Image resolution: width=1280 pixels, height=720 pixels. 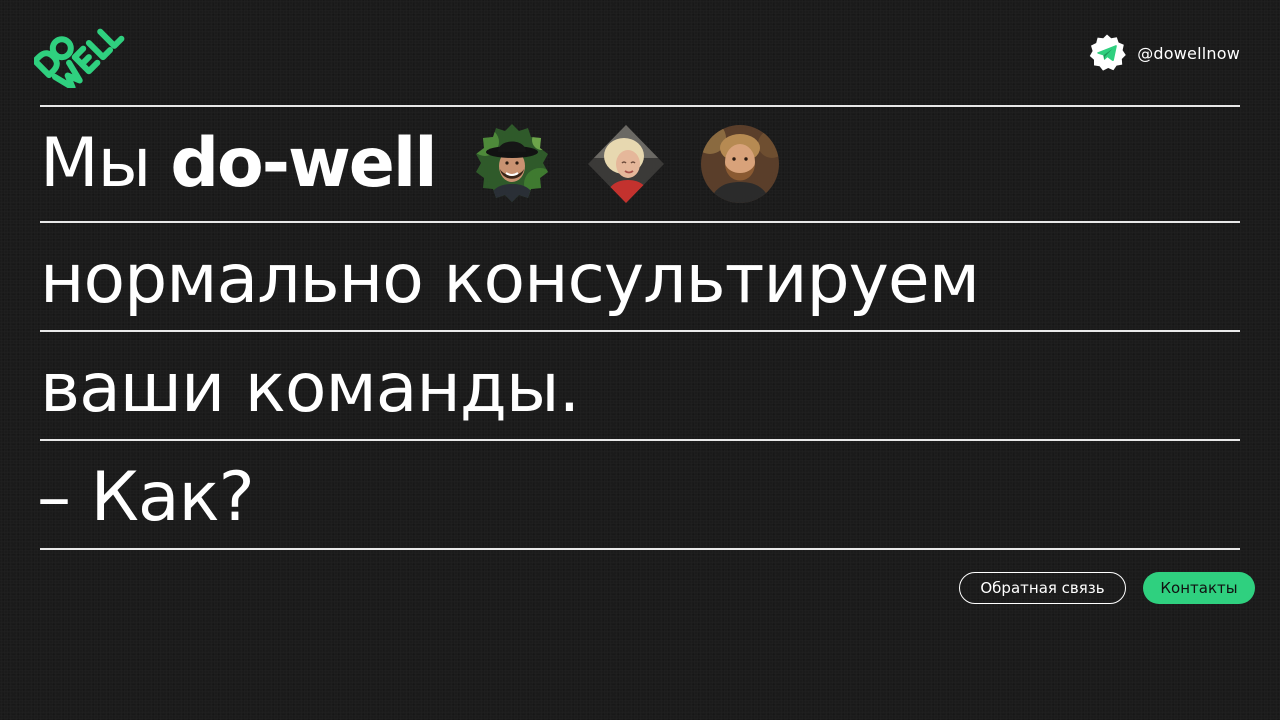 I want to click on headline-line-2: нормально консультируем, so click(x=640, y=280).